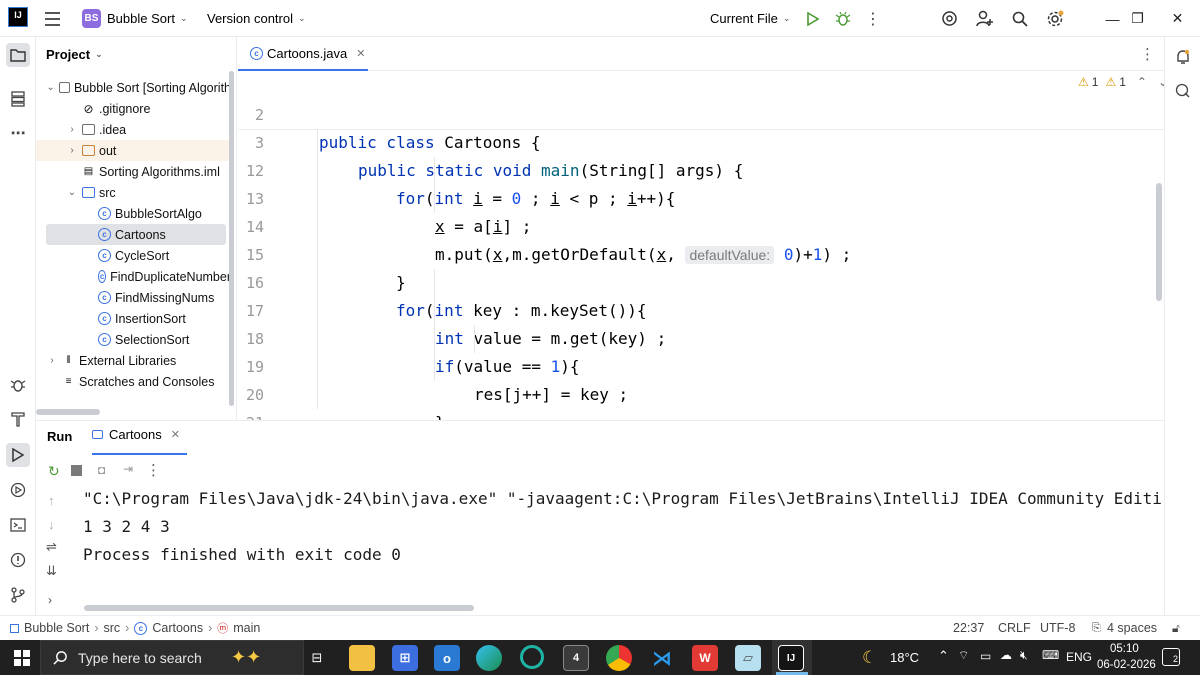 The width and height of the screenshot is (1200, 675). I want to click on more-tools-icon: ⋯, so click(18, 133).